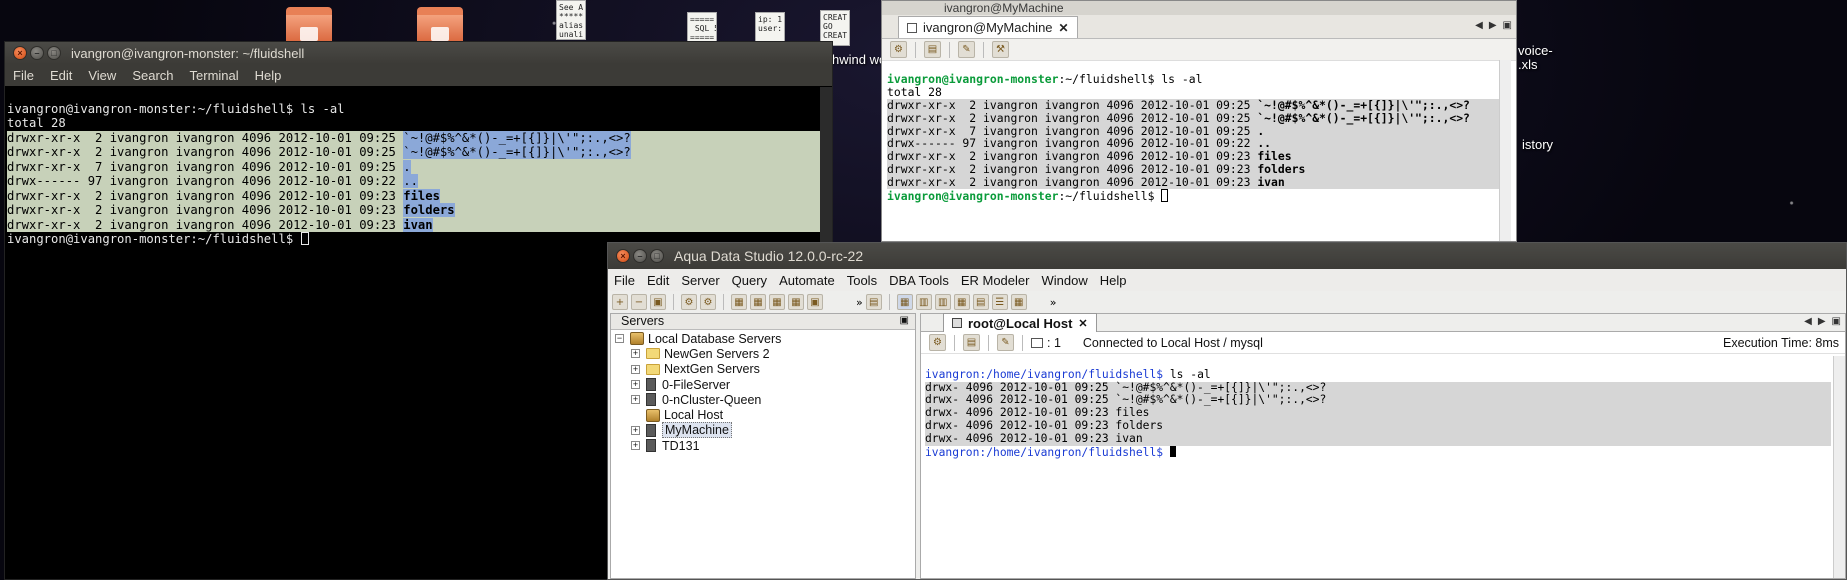 This screenshot has height=580, width=1847. I want to click on servers-panel-header: Servers ▣, so click(763, 322).